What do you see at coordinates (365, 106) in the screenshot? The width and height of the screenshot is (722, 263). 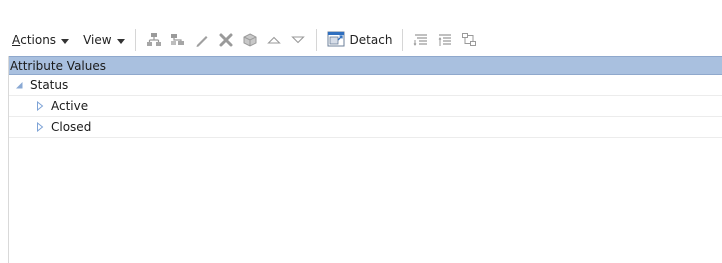 I see `tree-node-active: Active` at bounding box center [365, 106].